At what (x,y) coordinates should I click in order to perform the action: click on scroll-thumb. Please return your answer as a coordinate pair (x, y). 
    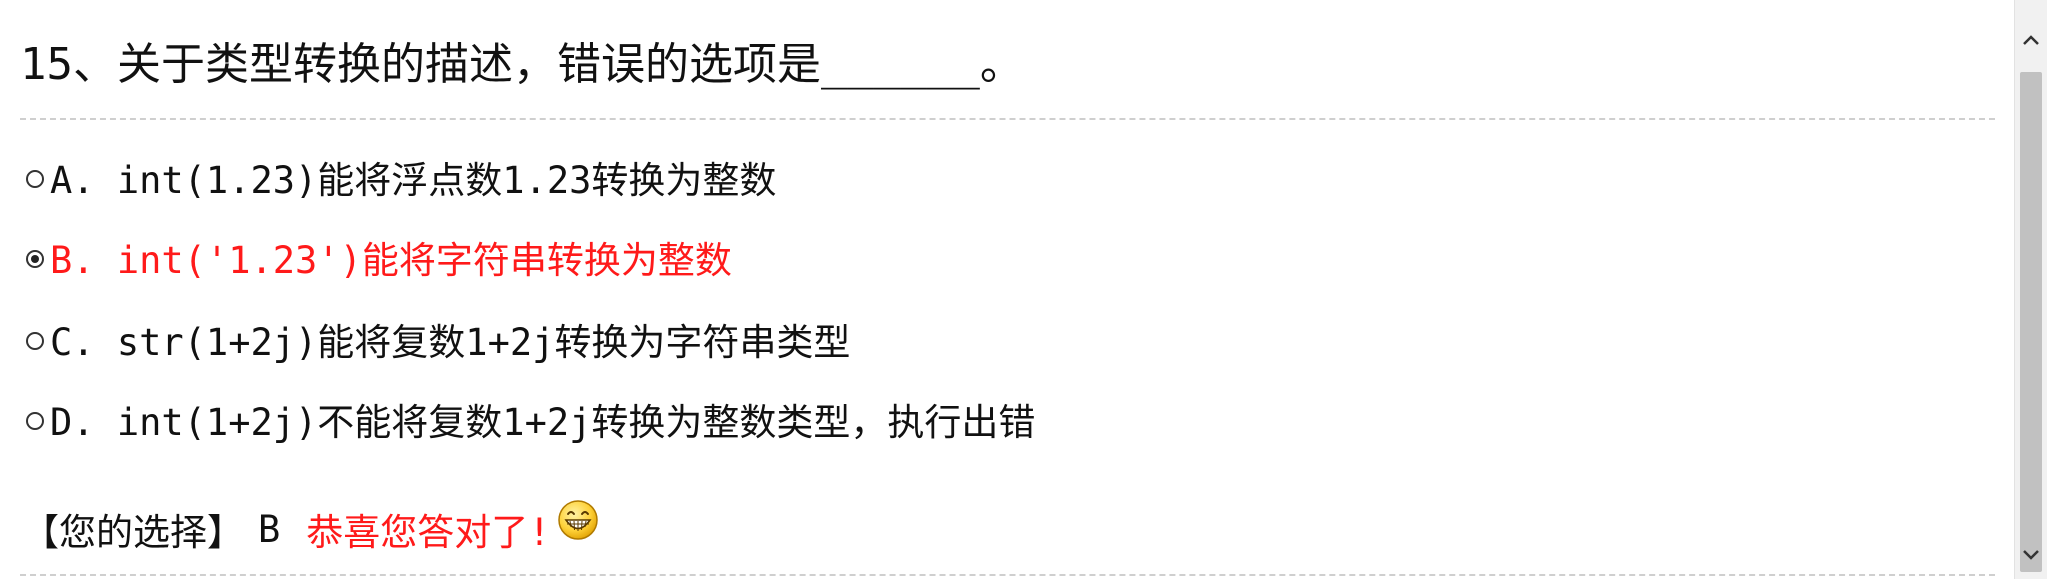
    Looking at the image, I should click on (2031, 322).